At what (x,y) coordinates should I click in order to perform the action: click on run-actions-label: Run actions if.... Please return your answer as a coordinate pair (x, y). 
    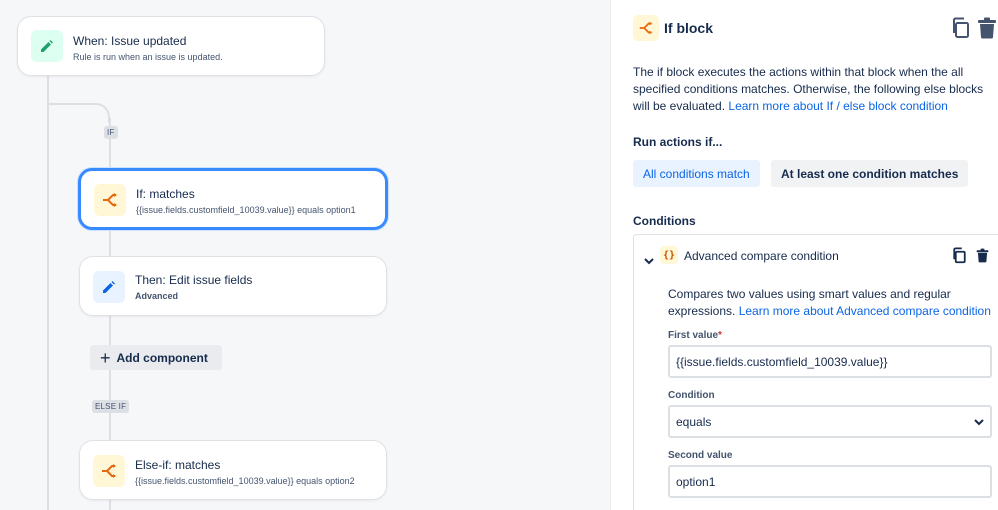
    Looking at the image, I should click on (678, 142).